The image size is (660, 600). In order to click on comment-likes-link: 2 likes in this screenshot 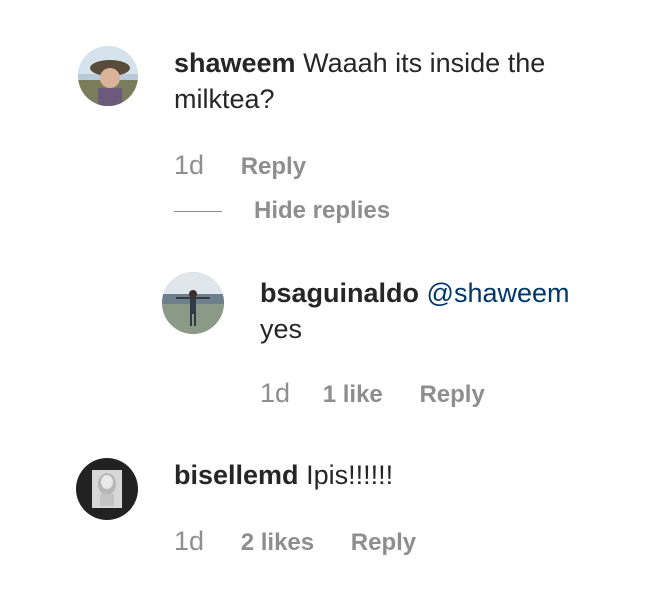, I will do `click(277, 542)`.